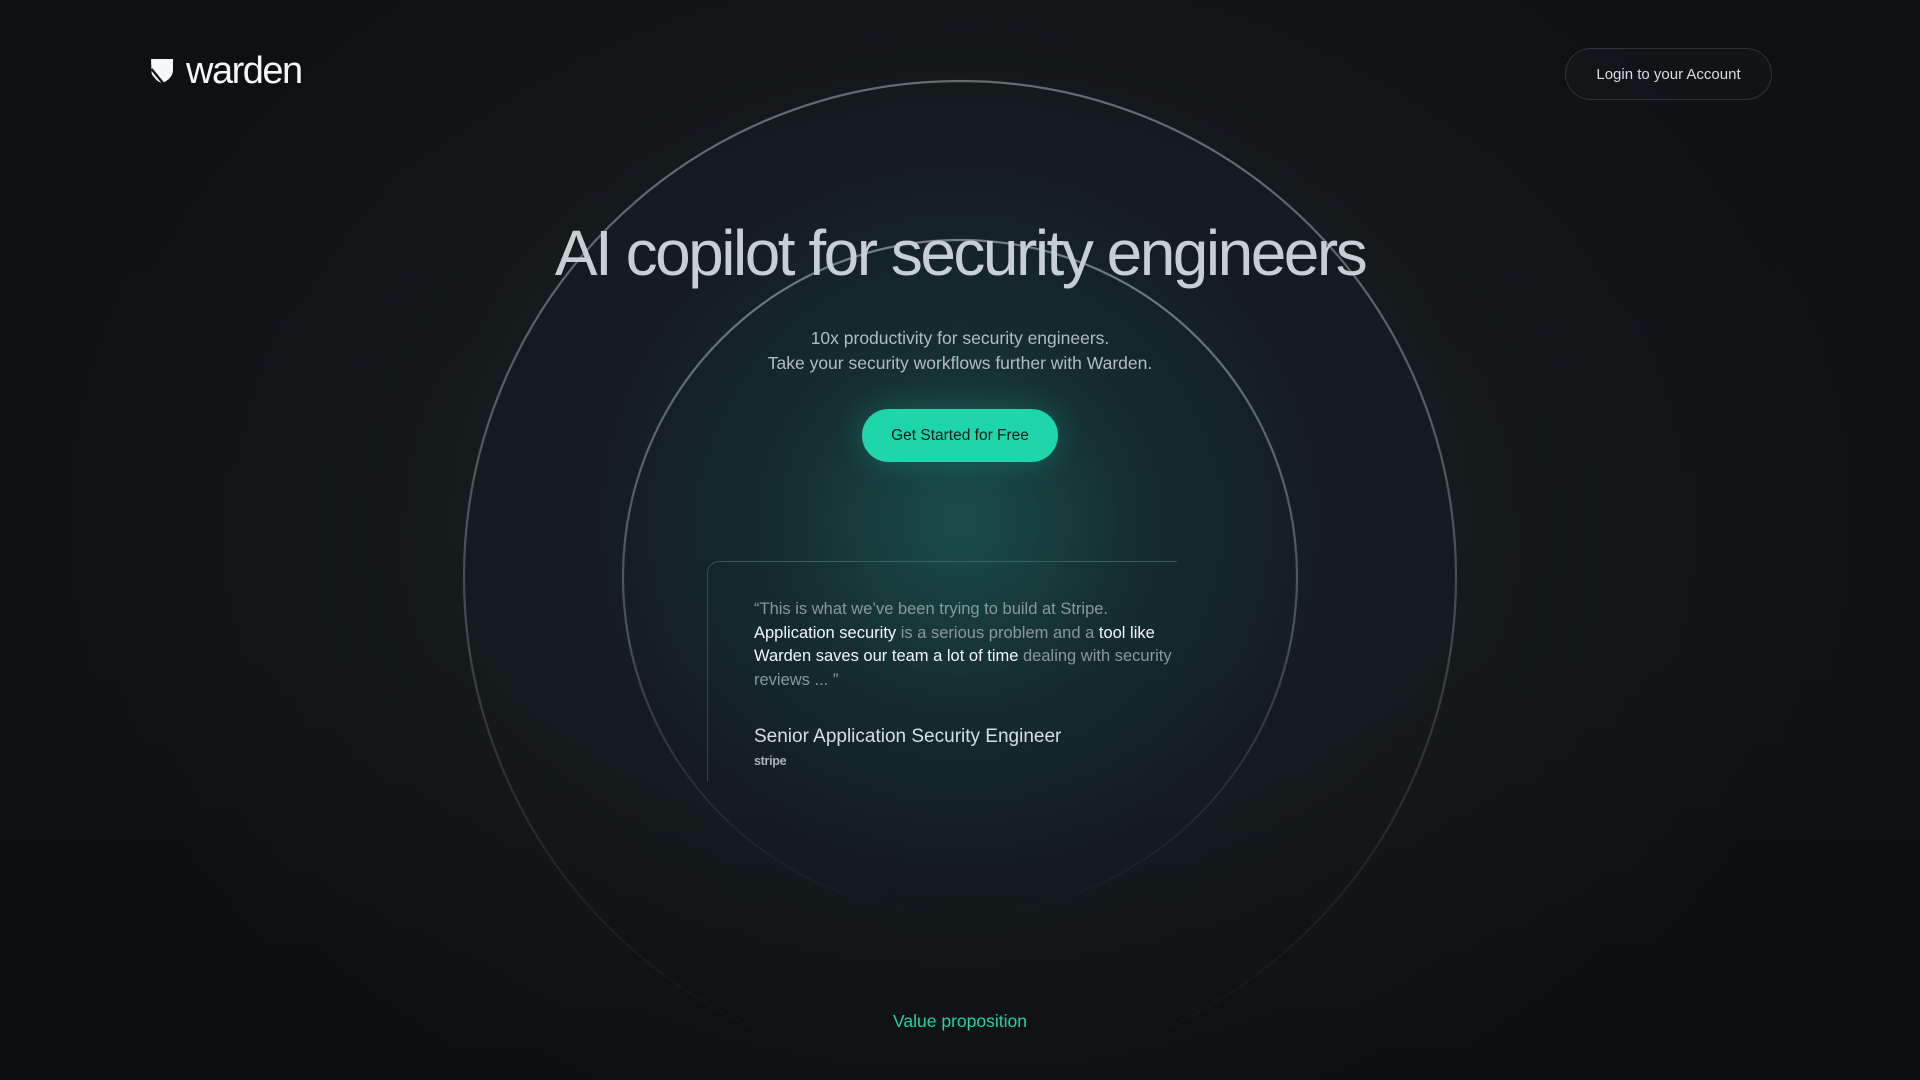 The width and height of the screenshot is (1920, 1080). What do you see at coordinates (1668, 74) in the screenshot?
I see `login-button: Login to your Account` at bounding box center [1668, 74].